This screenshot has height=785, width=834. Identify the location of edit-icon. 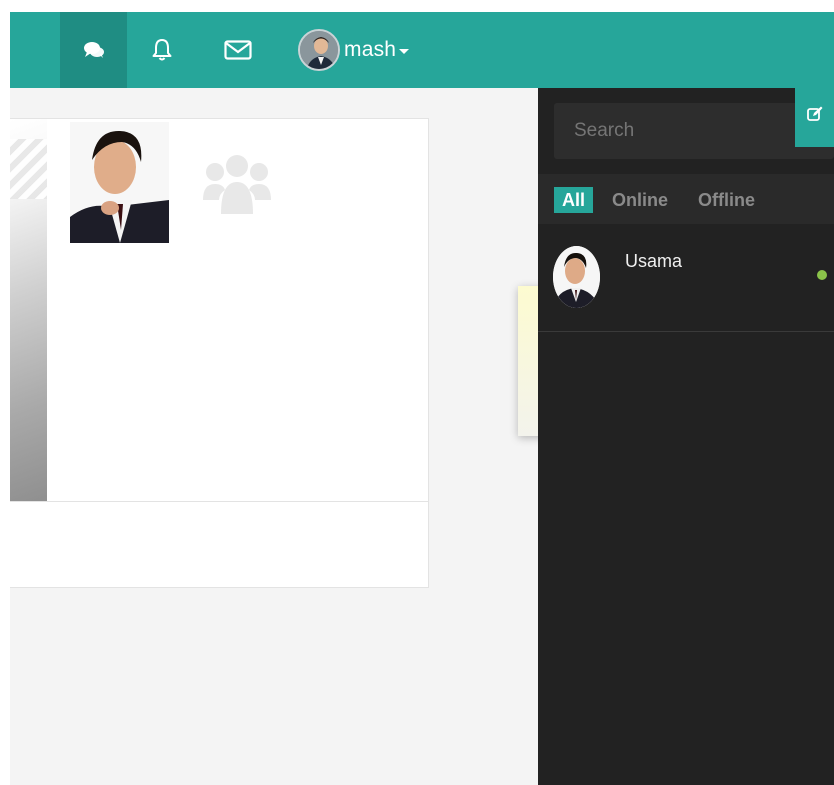
(814, 114).